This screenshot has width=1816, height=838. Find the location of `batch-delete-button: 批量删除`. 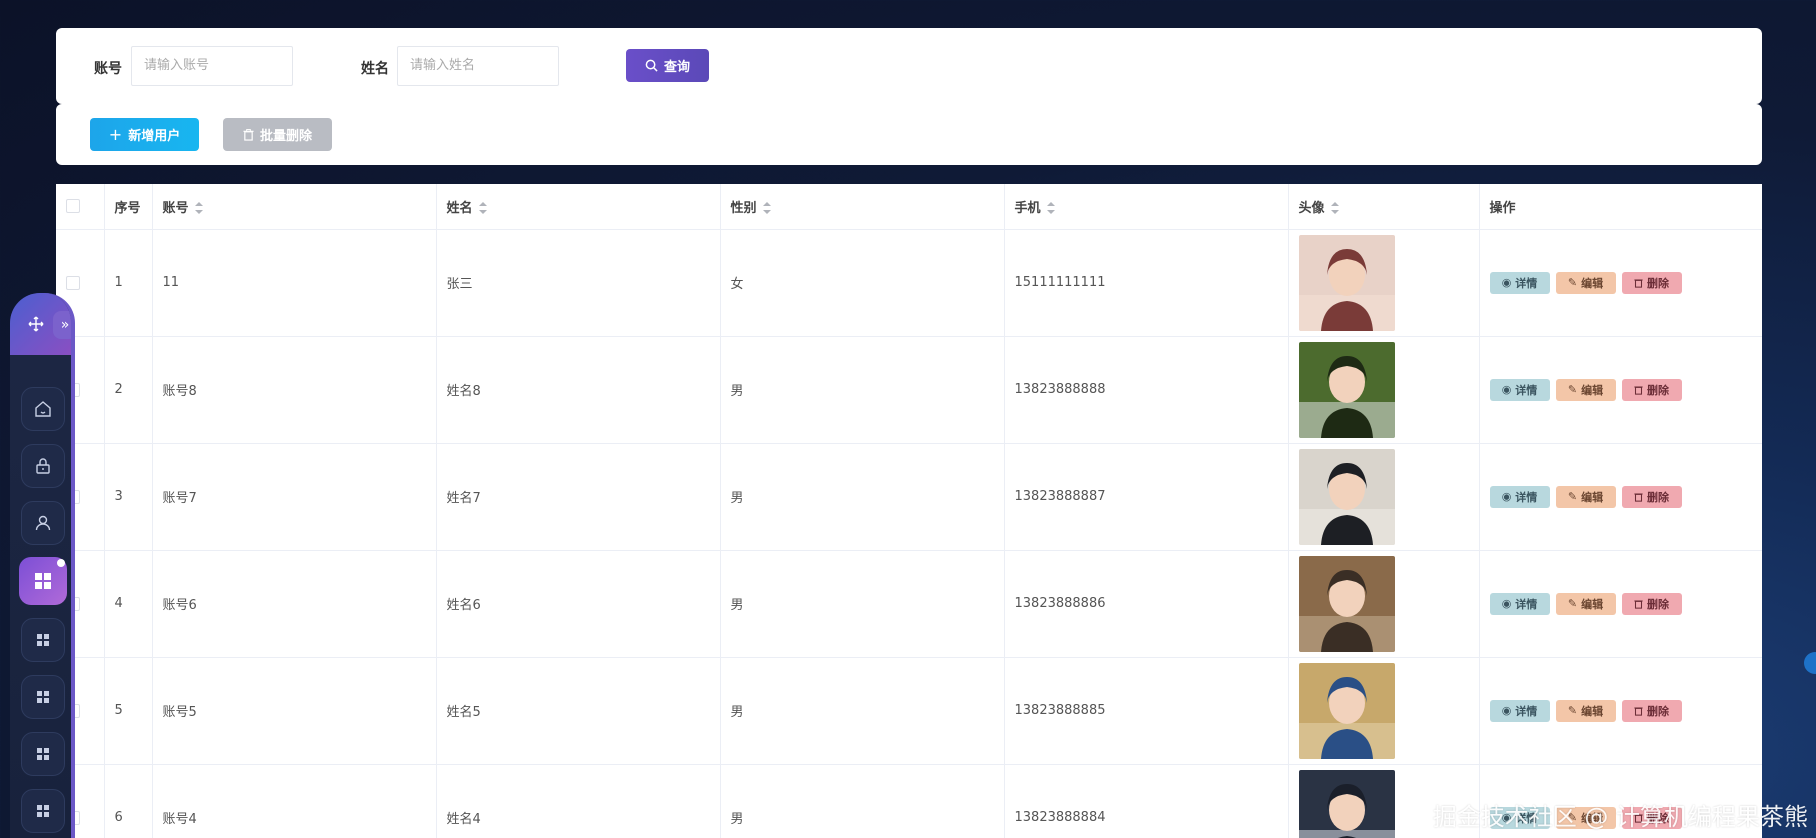

batch-delete-button: 批量删除 is located at coordinates (277, 134).